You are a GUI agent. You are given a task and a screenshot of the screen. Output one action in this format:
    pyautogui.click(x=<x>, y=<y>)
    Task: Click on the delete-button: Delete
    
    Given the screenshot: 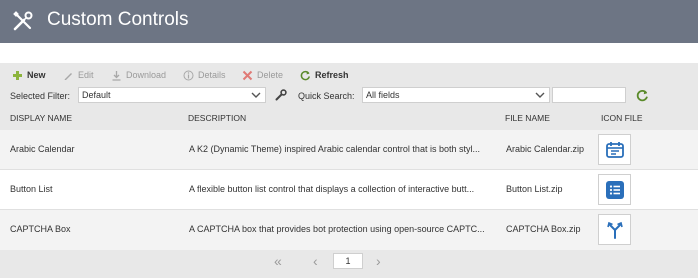 What is the action you would take?
    pyautogui.click(x=262, y=75)
    